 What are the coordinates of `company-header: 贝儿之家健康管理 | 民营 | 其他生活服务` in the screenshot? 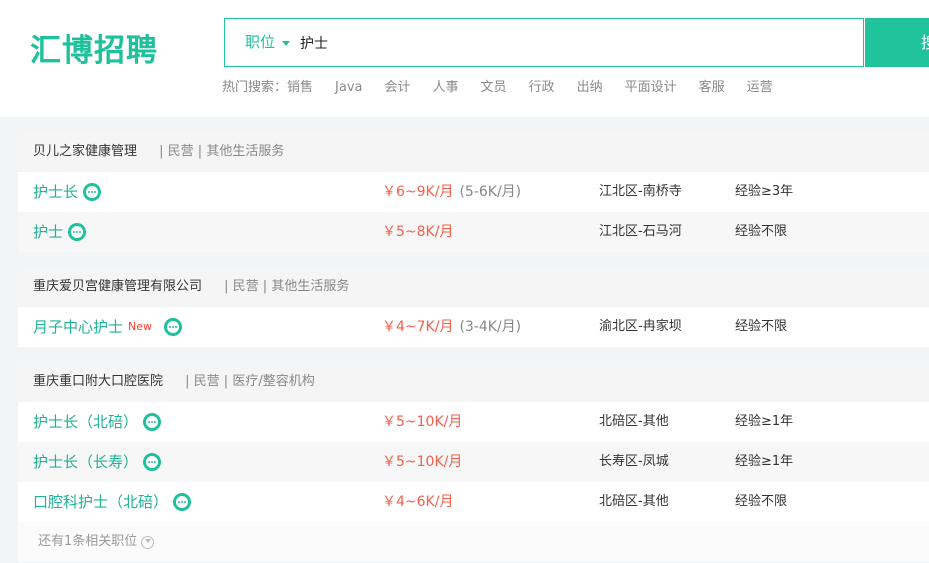 It's located at (473, 152).